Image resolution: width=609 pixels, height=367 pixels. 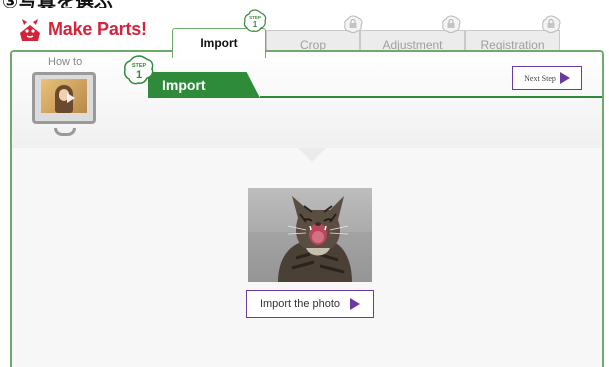 I want to click on howto-thumbnail, so click(x=64, y=96).